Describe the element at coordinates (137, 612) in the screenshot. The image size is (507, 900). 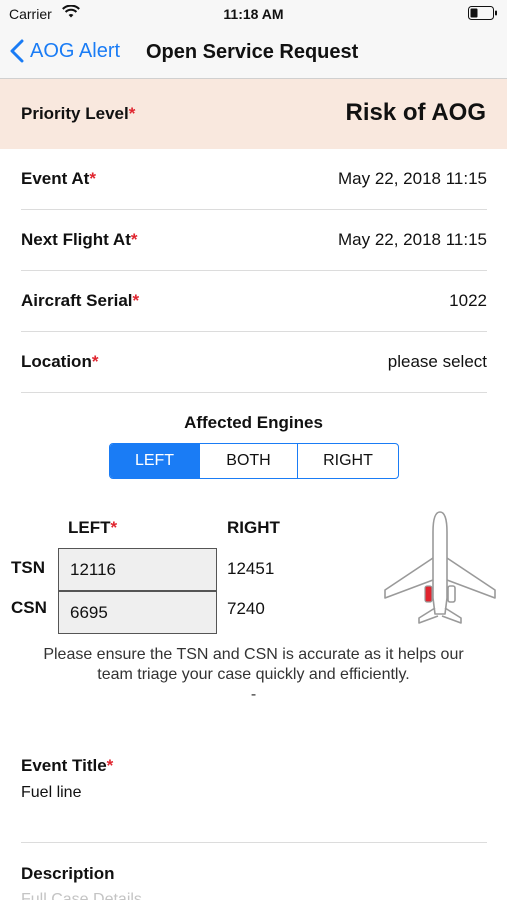
I see `csn-left-input: 6695` at that location.